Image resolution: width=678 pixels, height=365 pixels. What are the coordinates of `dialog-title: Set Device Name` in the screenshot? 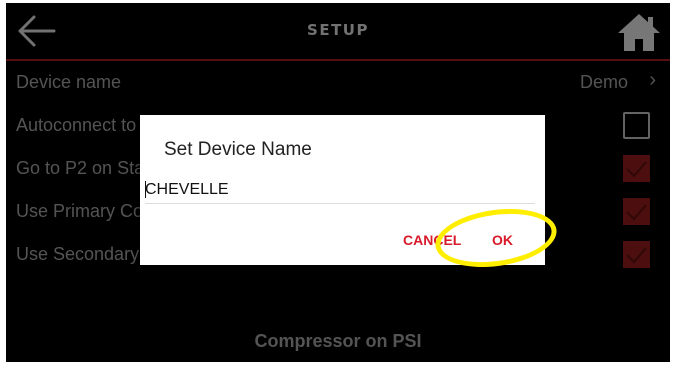 It's located at (238, 149).